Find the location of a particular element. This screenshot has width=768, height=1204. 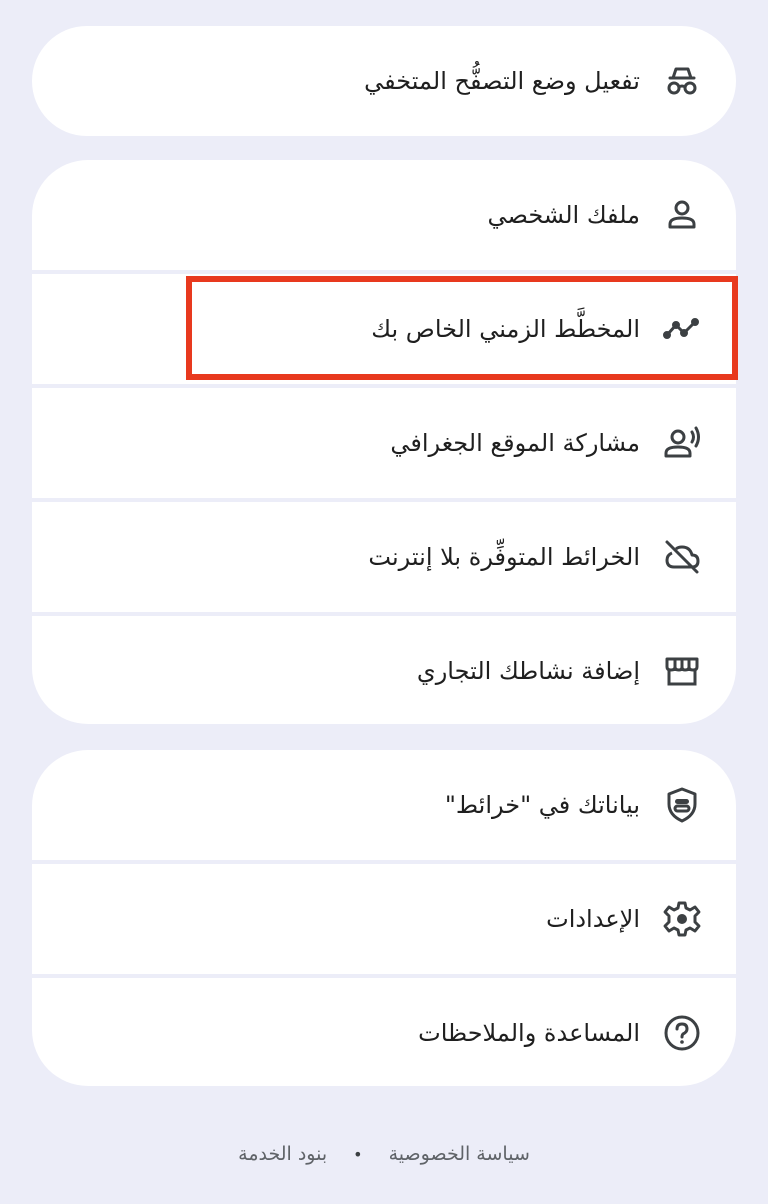

help-icon is located at coordinates (682, 1033).